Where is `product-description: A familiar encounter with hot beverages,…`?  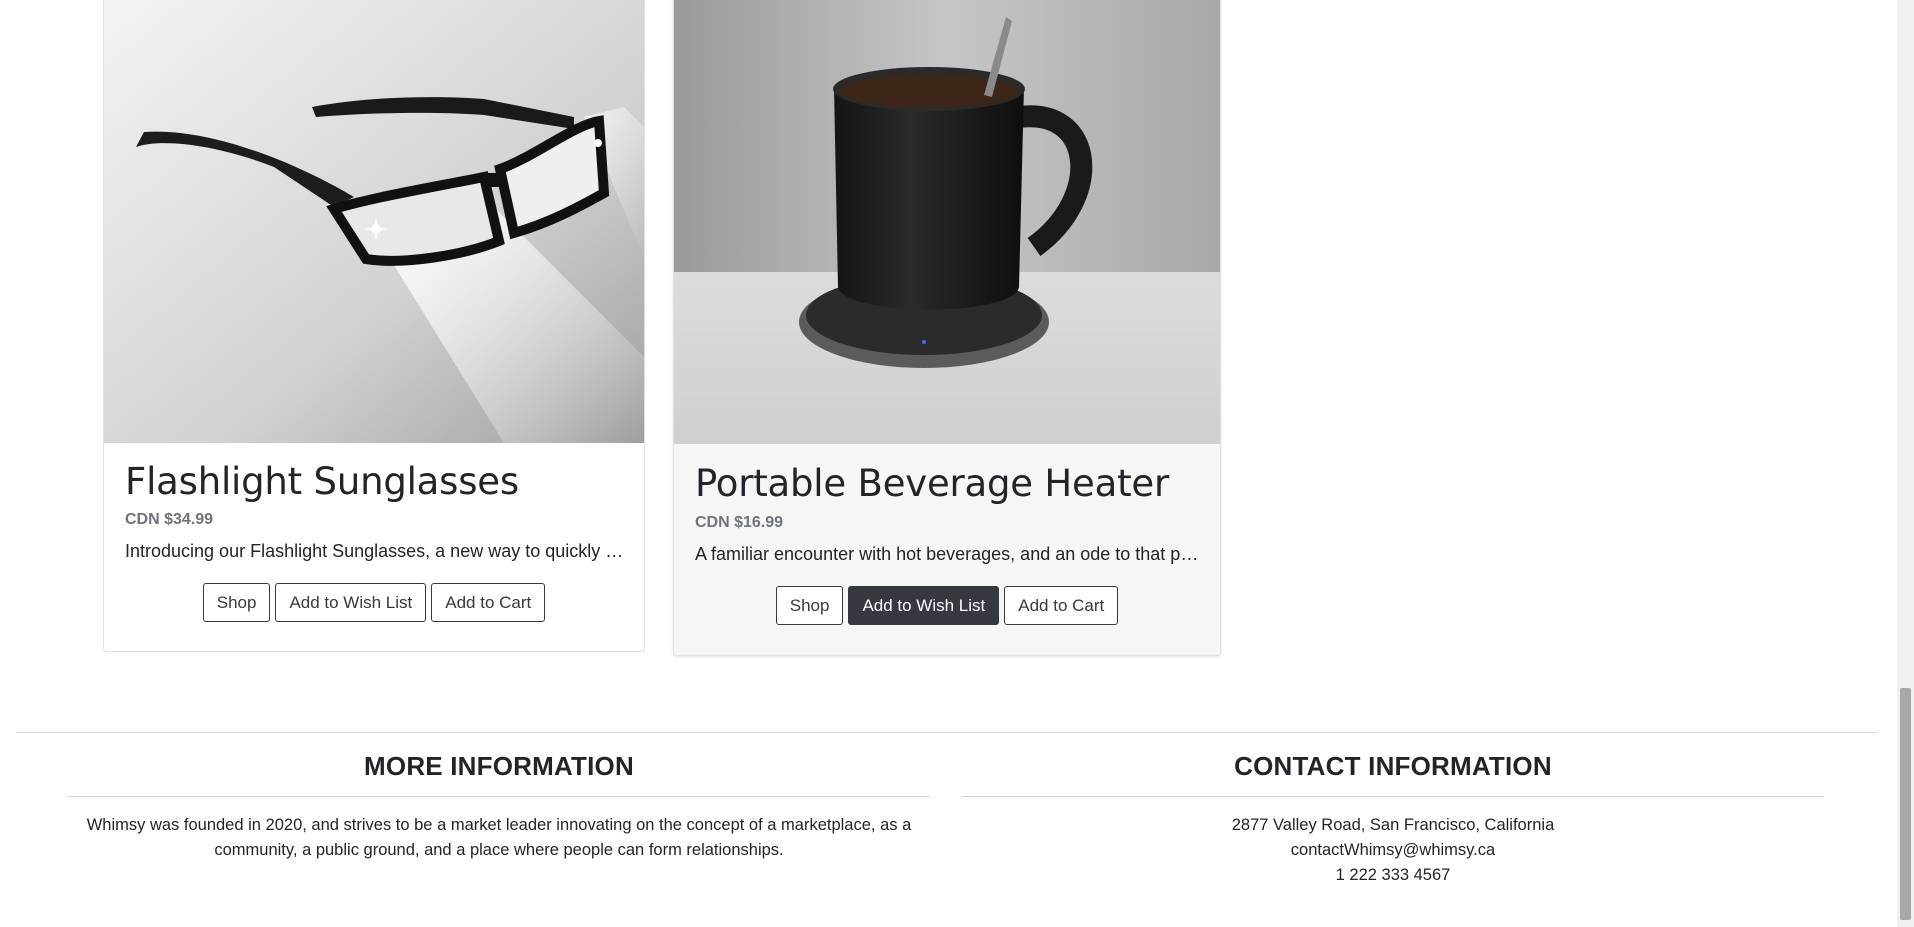
product-description: A familiar encounter with hot beverages,… is located at coordinates (947, 554).